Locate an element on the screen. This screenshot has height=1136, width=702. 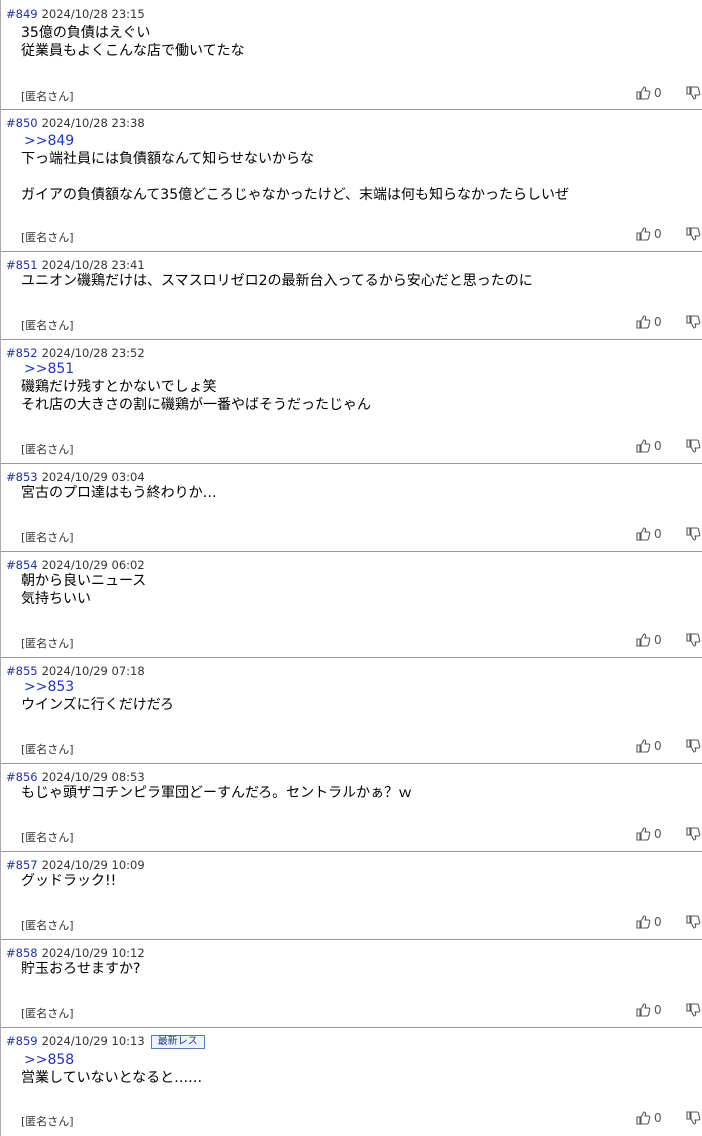
post-number: #852 is located at coordinates (22, 353).